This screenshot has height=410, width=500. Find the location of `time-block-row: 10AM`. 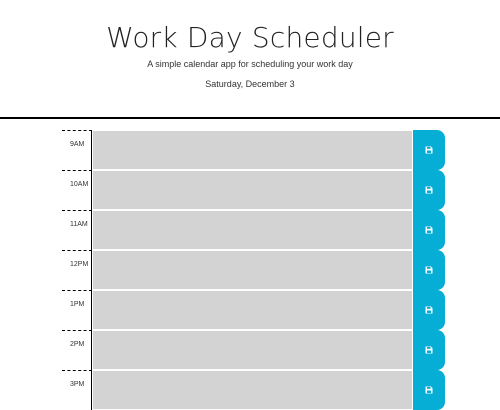

time-block-row: 10AM is located at coordinates (253, 190).